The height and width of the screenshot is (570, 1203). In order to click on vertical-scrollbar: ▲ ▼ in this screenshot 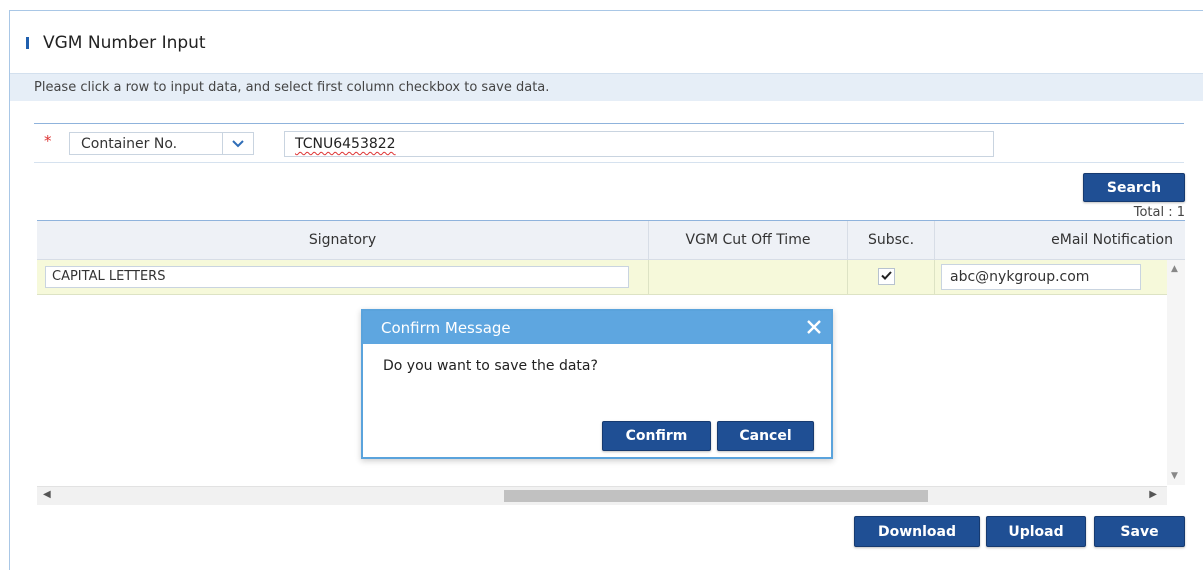, I will do `click(1176, 372)`.